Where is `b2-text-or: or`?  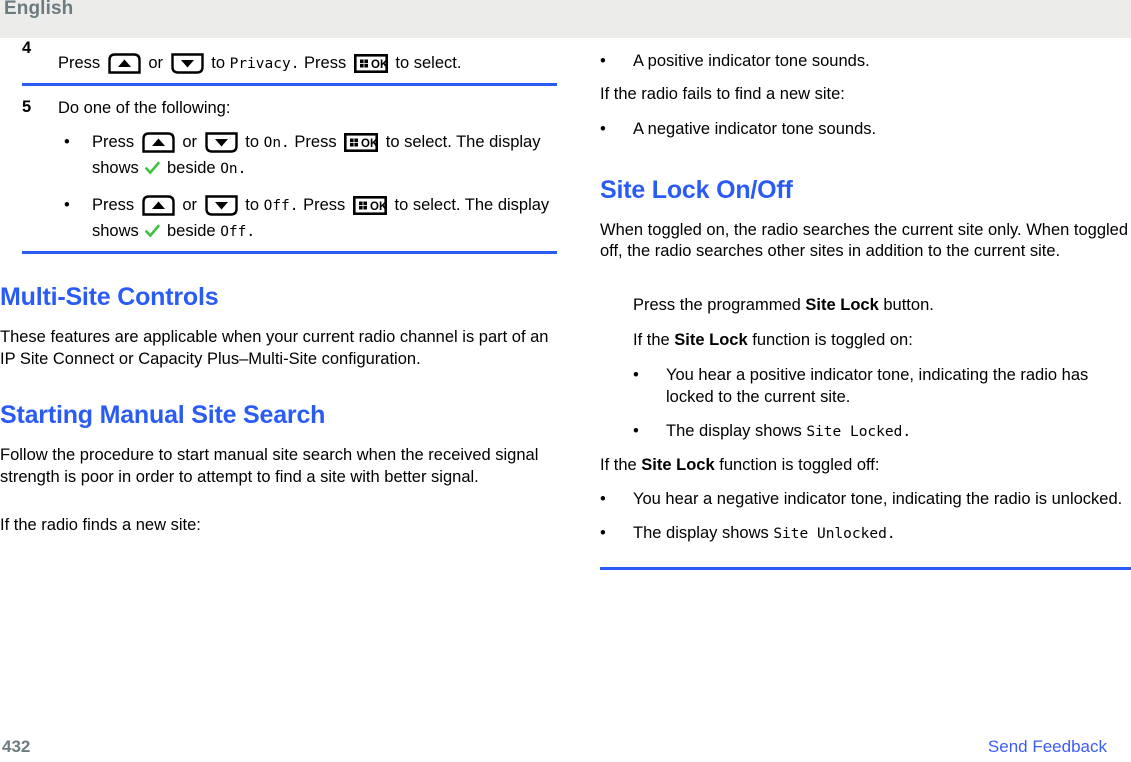
b2-text-or: or is located at coordinates (190, 205).